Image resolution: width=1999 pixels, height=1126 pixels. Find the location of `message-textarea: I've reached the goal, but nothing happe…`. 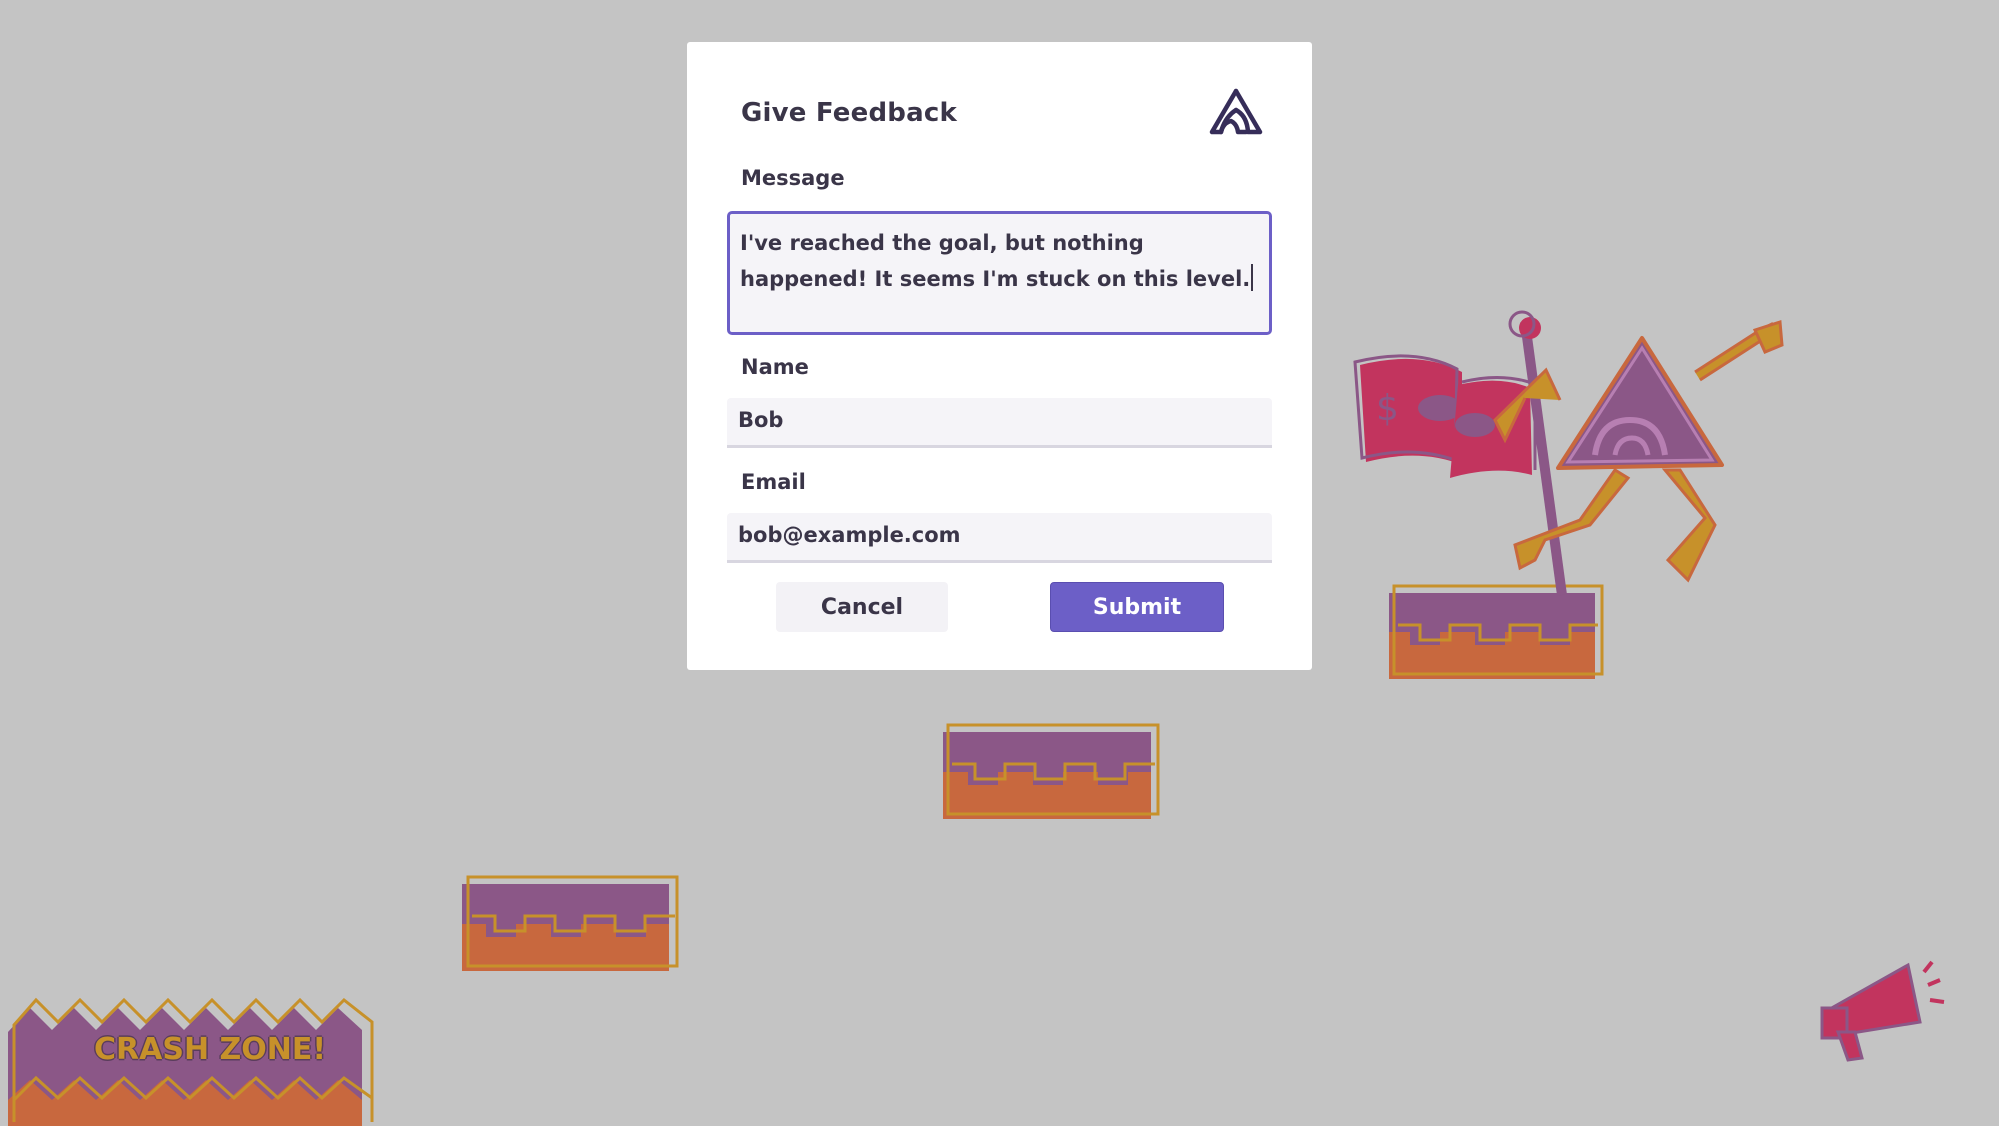

message-textarea: I've reached the goal, but nothing happe… is located at coordinates (999, 273).